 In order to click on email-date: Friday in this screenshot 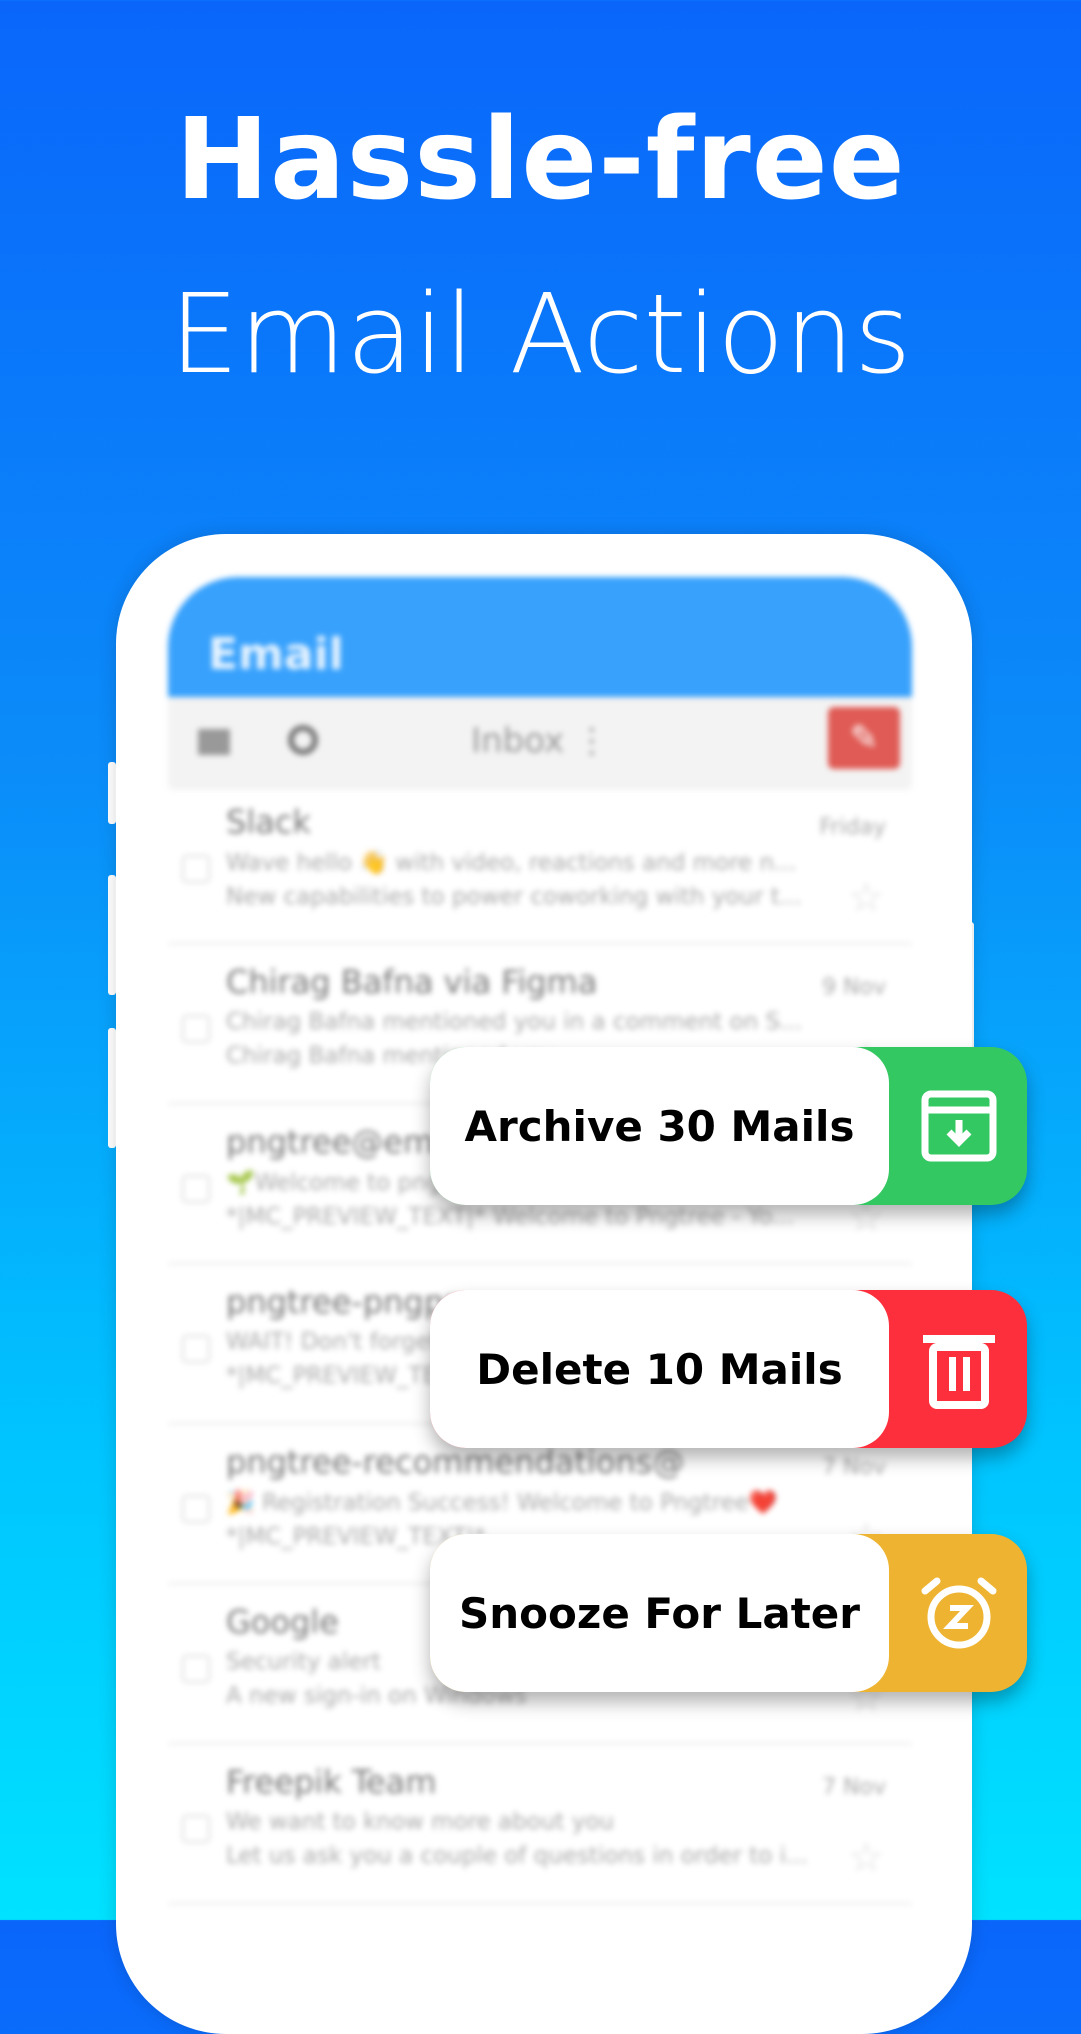, I will do `click(852, 827)`.